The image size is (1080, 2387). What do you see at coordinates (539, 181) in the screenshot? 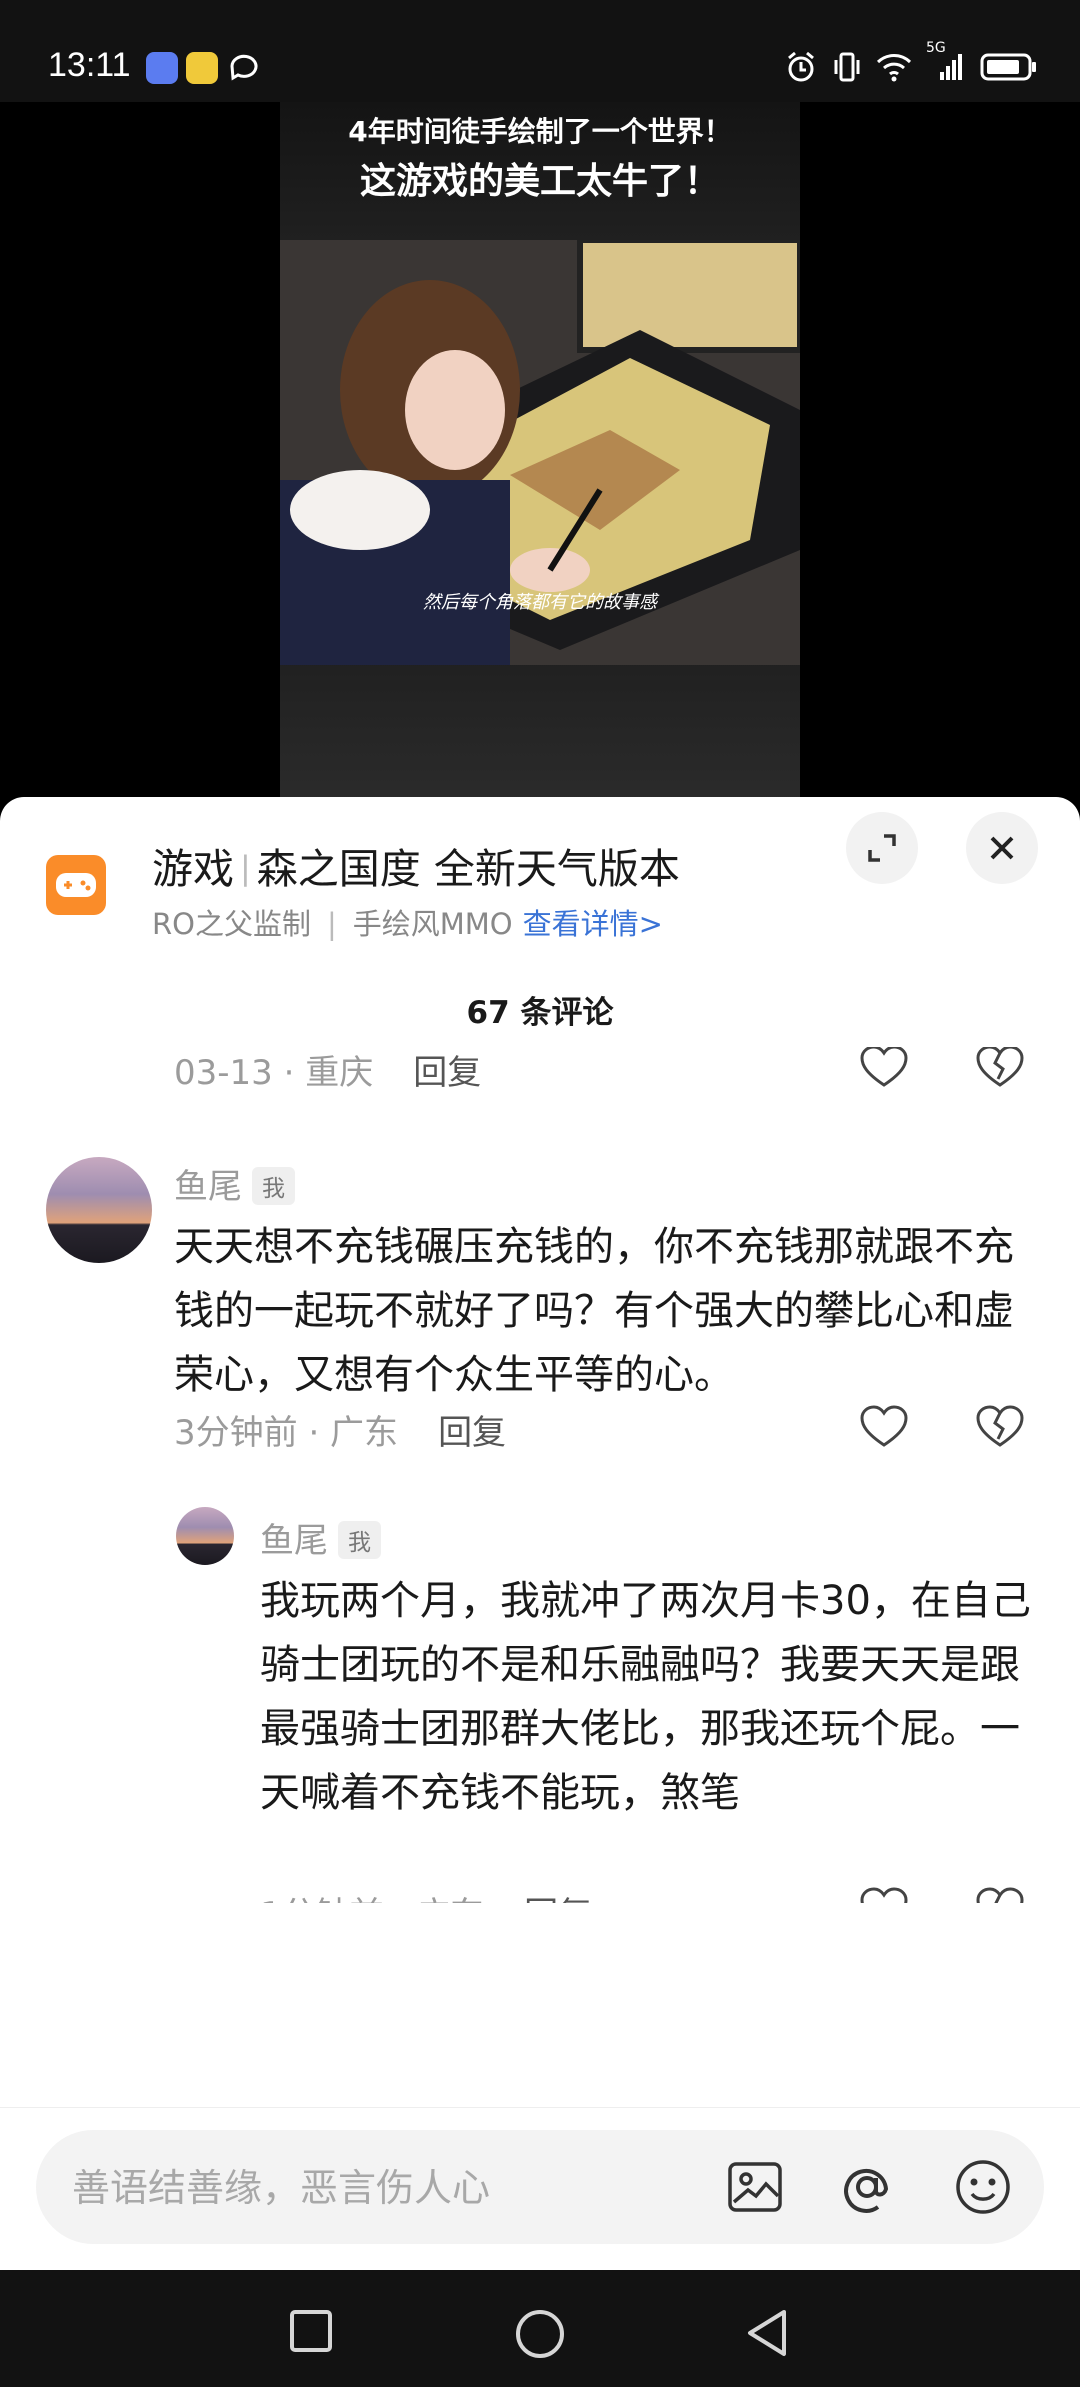
I see `video-title-line2: 这游戏的美工太牛了！` at bounding box center [539, 181].